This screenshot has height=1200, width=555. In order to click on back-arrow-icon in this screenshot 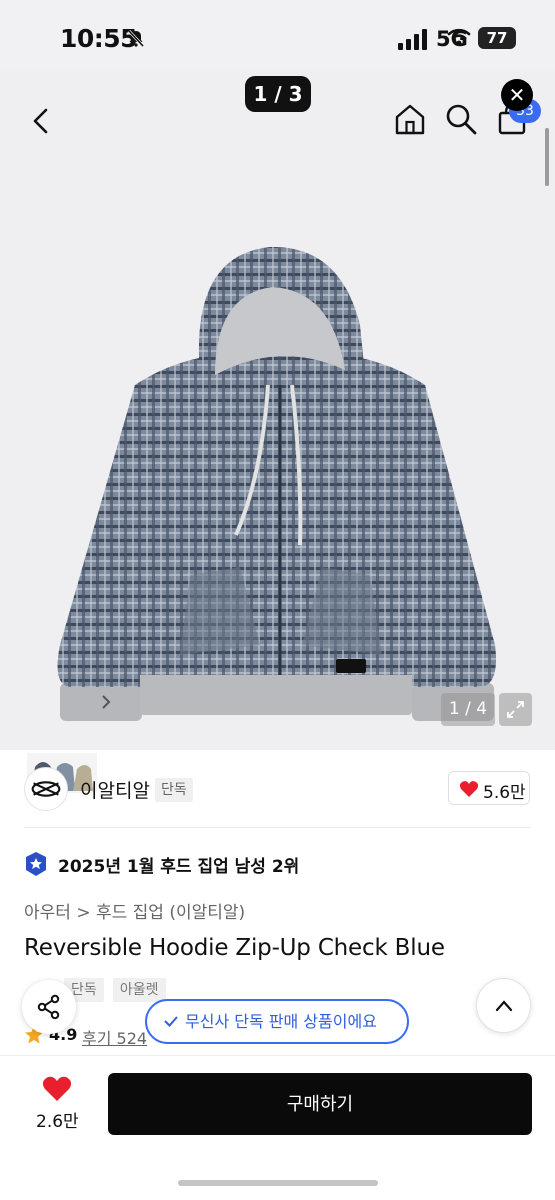, I will do `click(41, 121)`.